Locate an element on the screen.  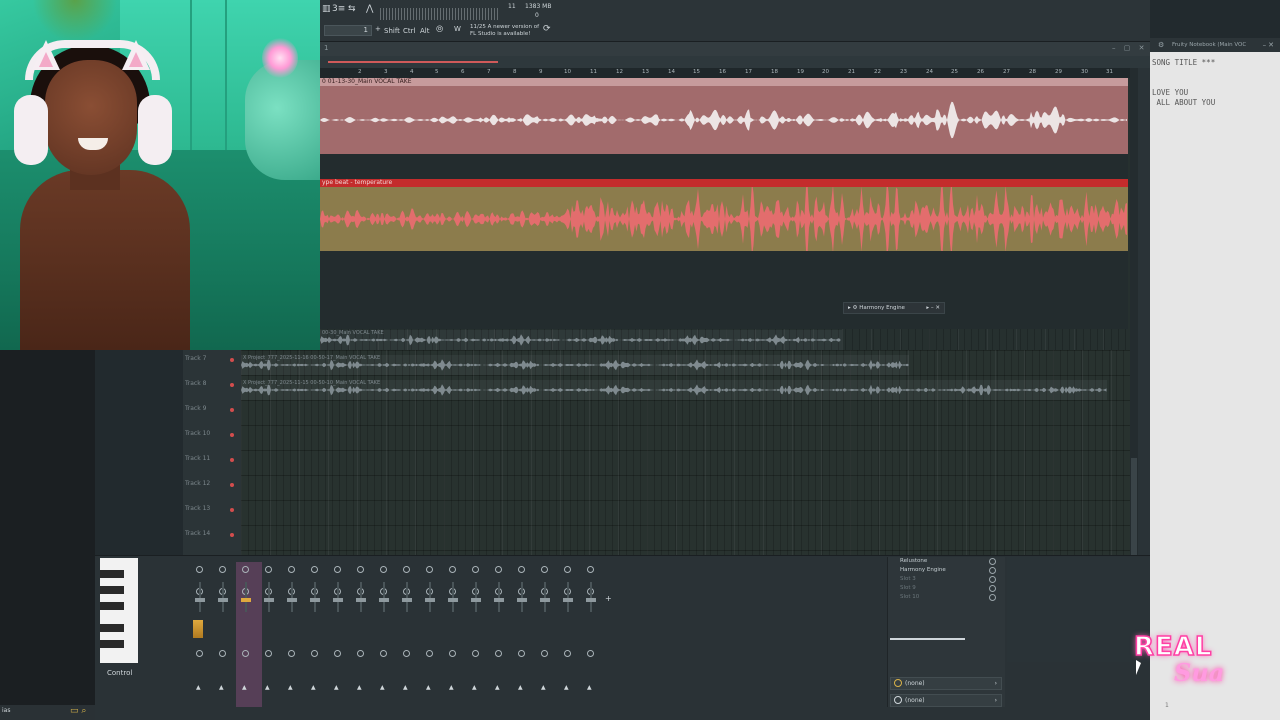
track-header: Track 9 is located at coordinates (212, 412).